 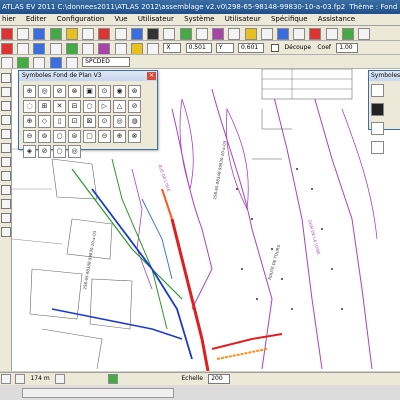 I want to click on palette-symbol: ◈, so click(x=29, y=151).